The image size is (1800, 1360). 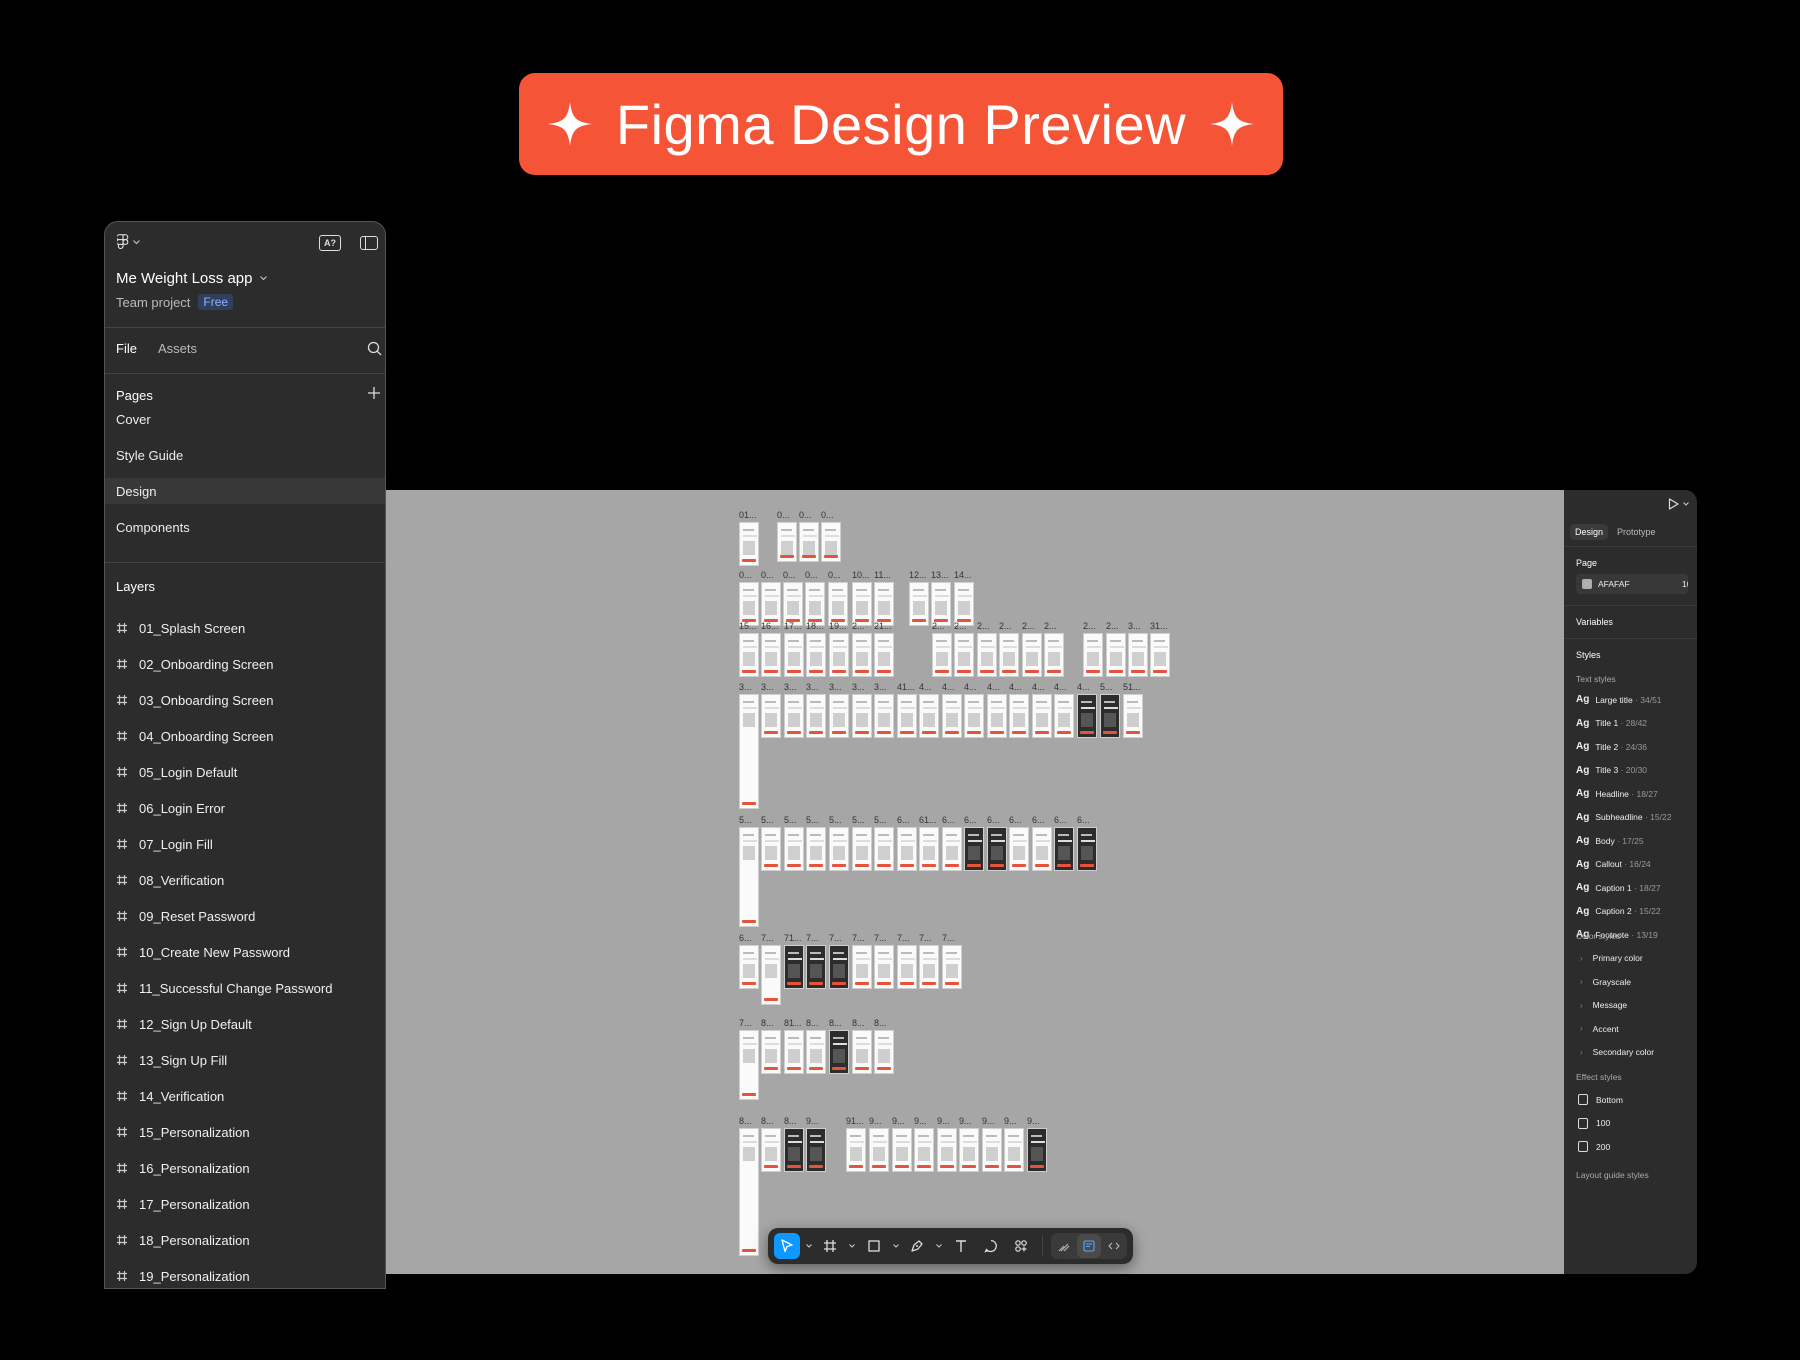 I want to click on design-mode-button, so click(x=1089, y=1246).